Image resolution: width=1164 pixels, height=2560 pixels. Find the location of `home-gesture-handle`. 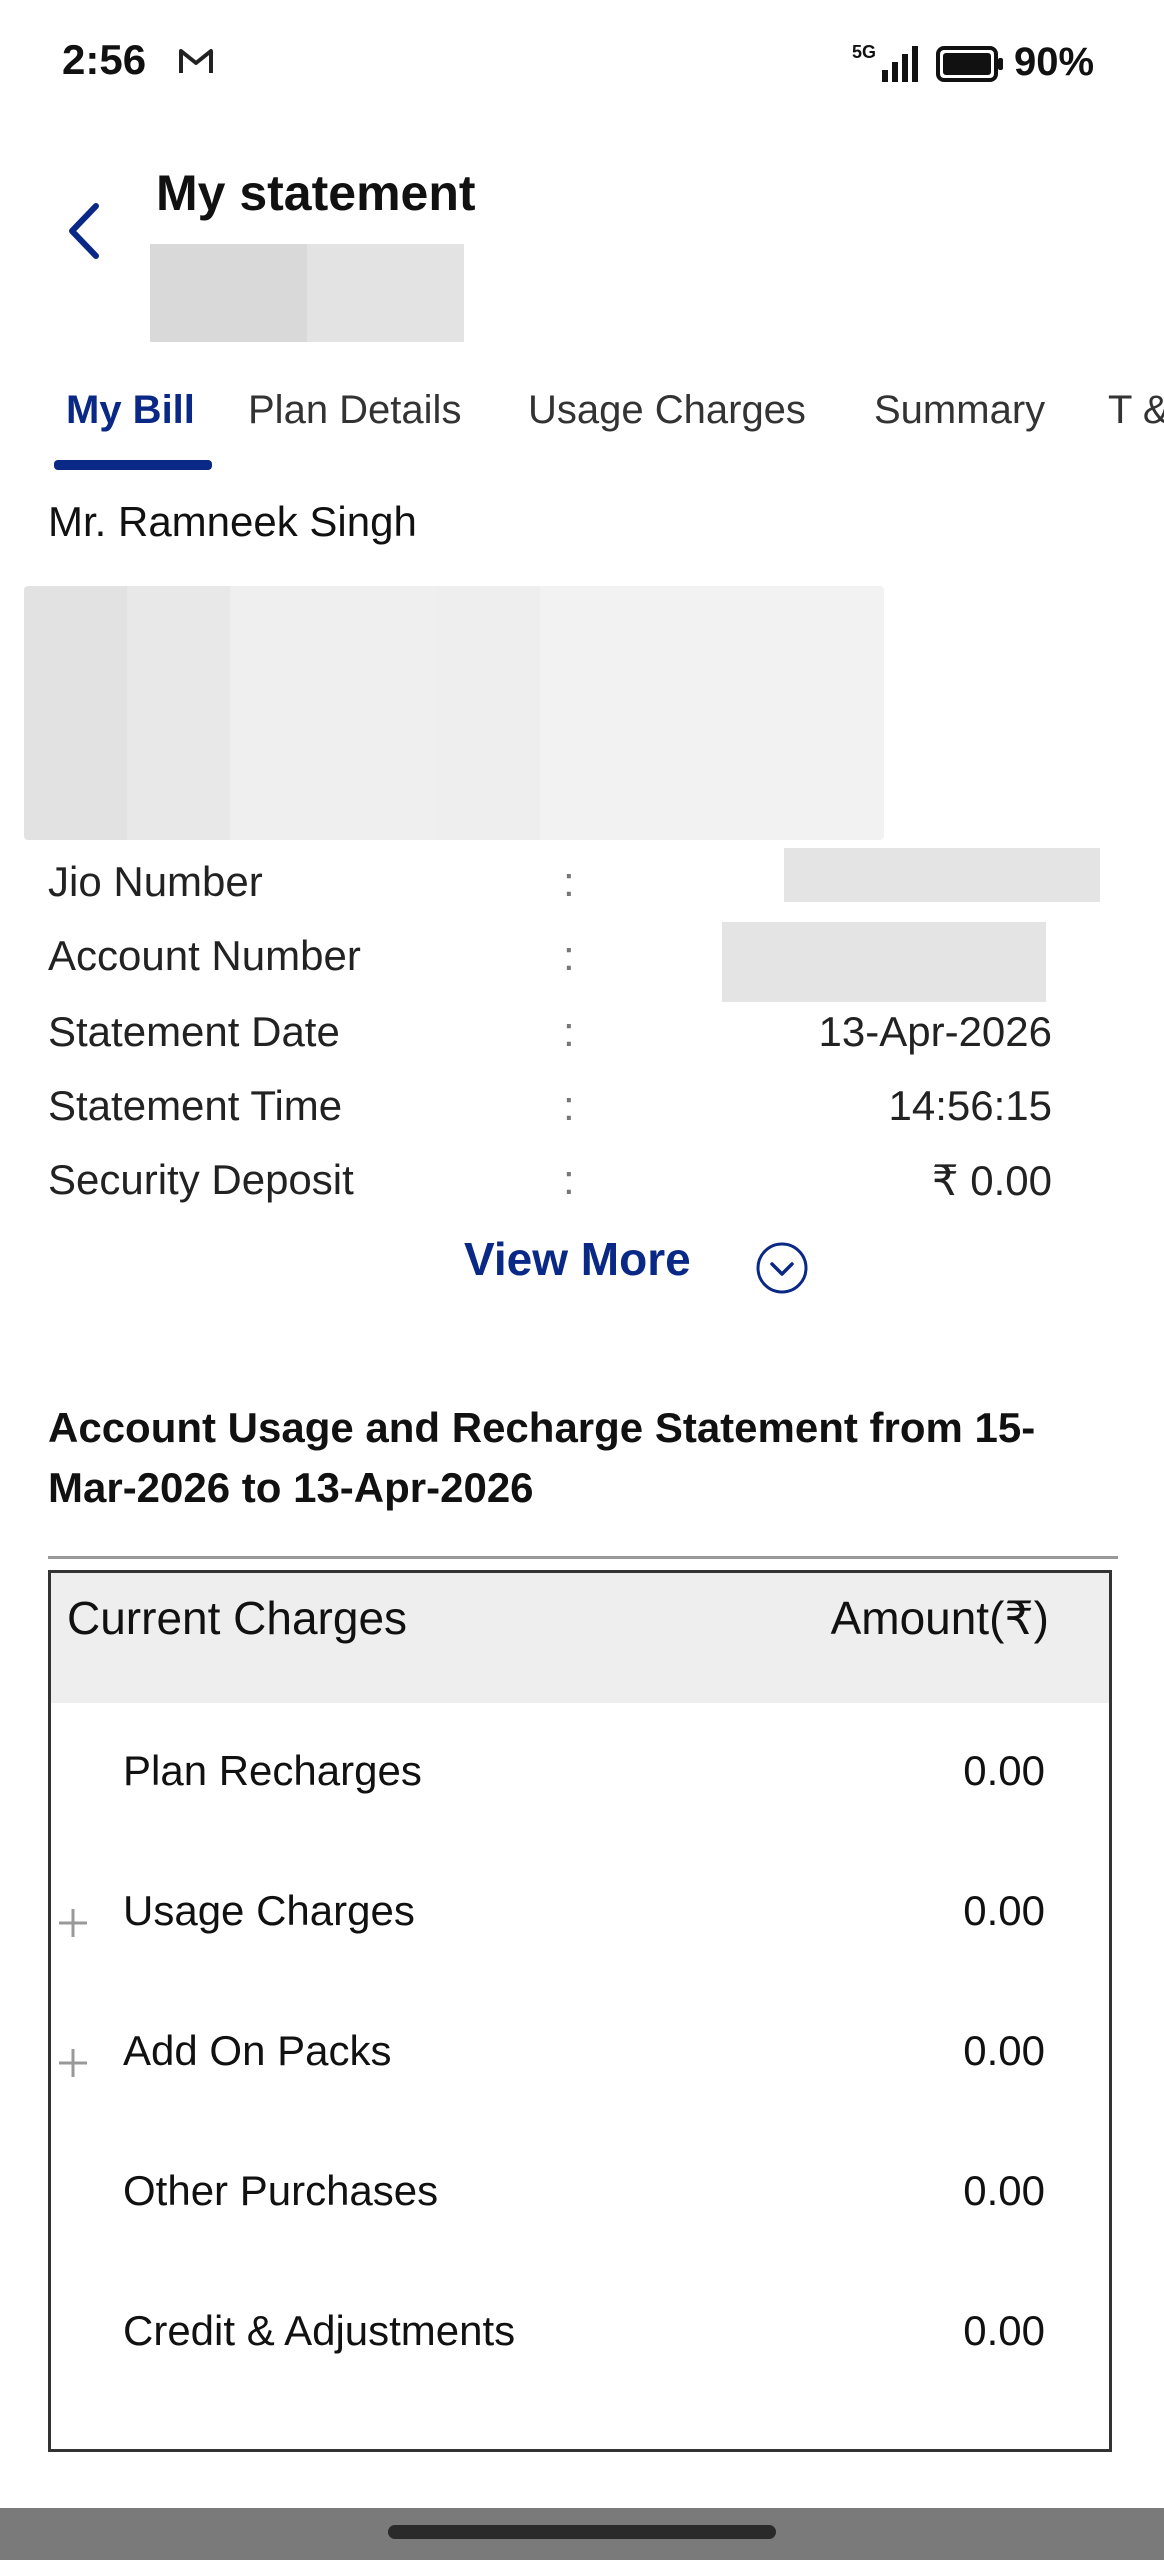

home-gesture-handle is located at coordinates (582, 2532).